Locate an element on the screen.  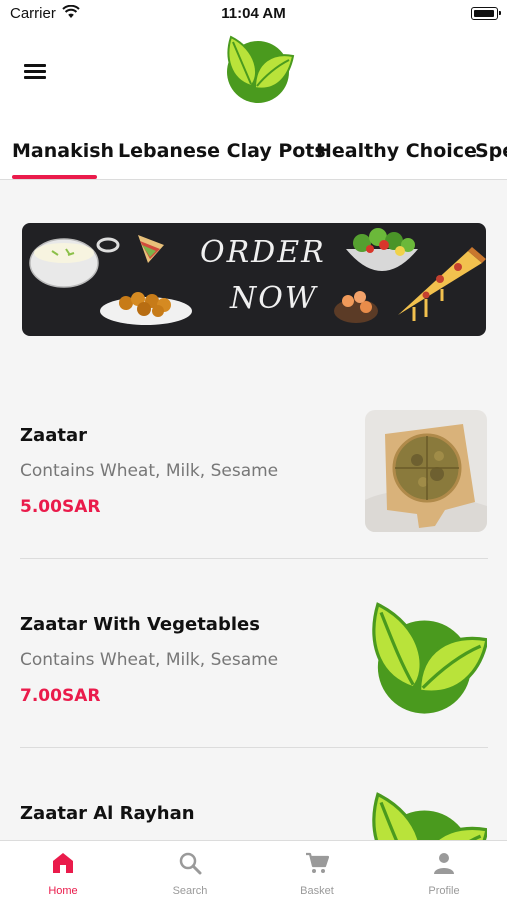
clock: 11:04 AM is located at coordinates (253, 13).